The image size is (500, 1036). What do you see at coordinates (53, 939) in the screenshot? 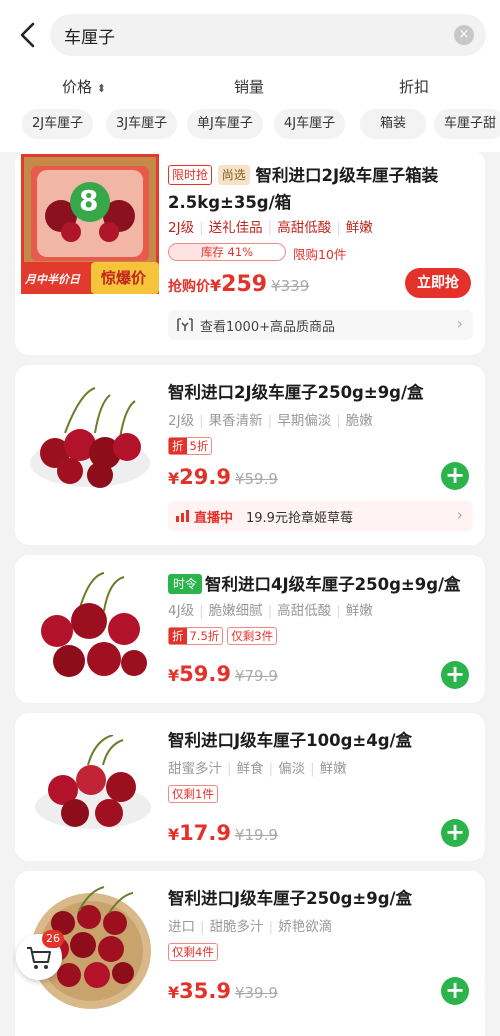
I see `cart-count-badge: 26` at bounding box center [53, 939].